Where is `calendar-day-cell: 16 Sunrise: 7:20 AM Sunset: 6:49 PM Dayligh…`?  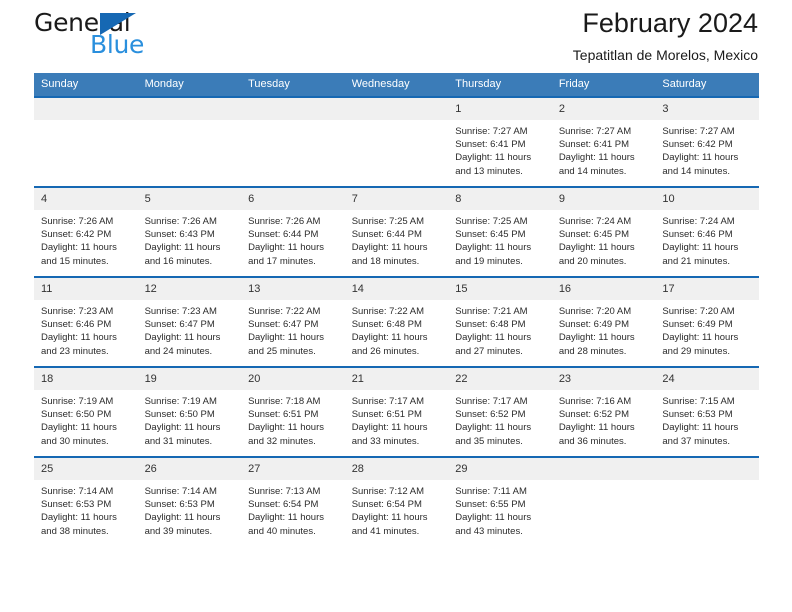 calendar-day-cell: 16 Sunrise: 7:20 AM Sunset: 6:49 PM Dayligh… is located at coordinates (603, 321).